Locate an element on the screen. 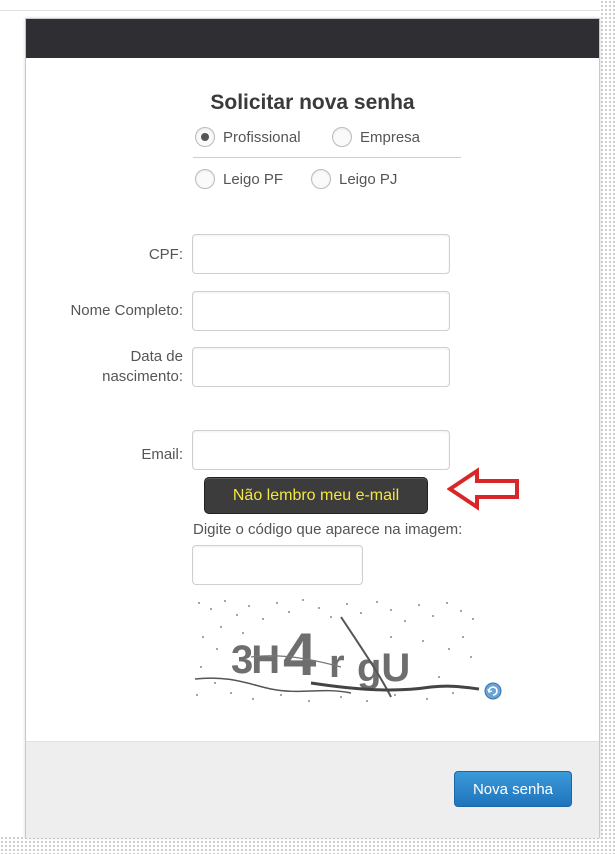  radio-label: Empresa is located at coordinates (390, 137).